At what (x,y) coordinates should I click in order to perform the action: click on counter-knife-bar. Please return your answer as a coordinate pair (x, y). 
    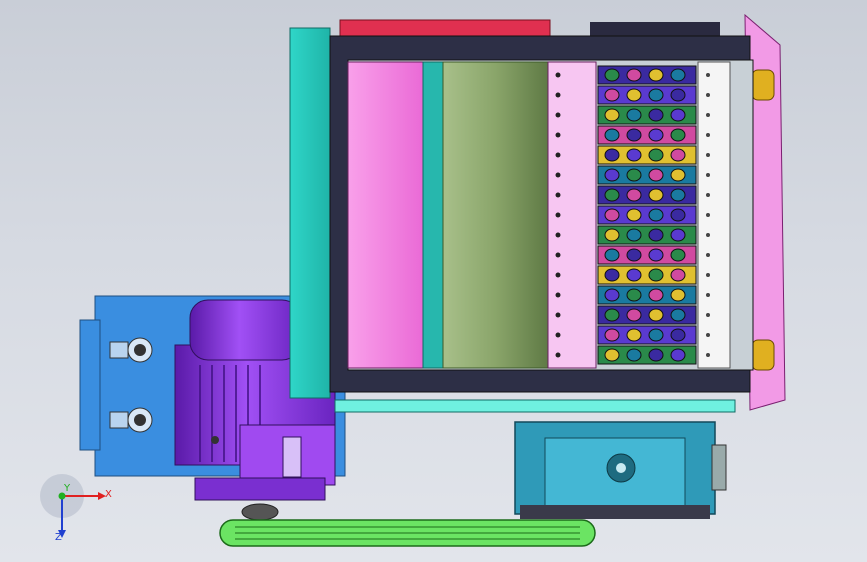
    Looking at the image, I should click on (714, 215).